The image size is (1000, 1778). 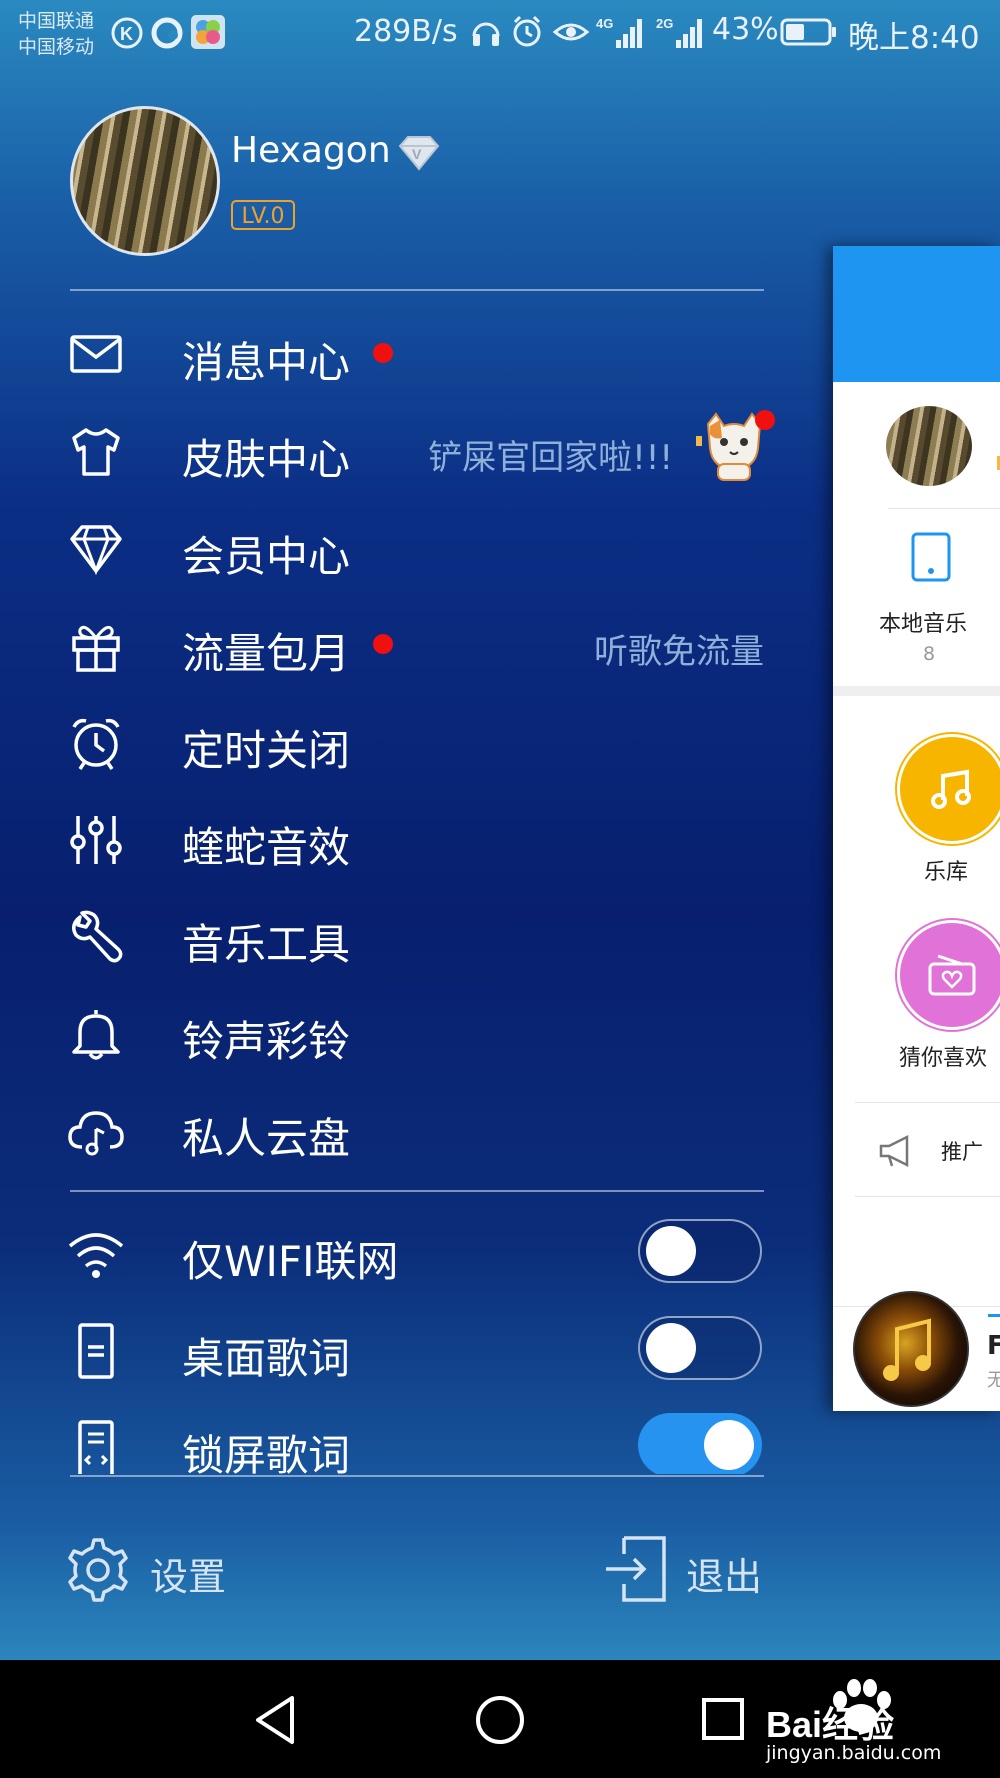 I want to click on lock-lyrics-toggle, so click(x=700, y=1443).